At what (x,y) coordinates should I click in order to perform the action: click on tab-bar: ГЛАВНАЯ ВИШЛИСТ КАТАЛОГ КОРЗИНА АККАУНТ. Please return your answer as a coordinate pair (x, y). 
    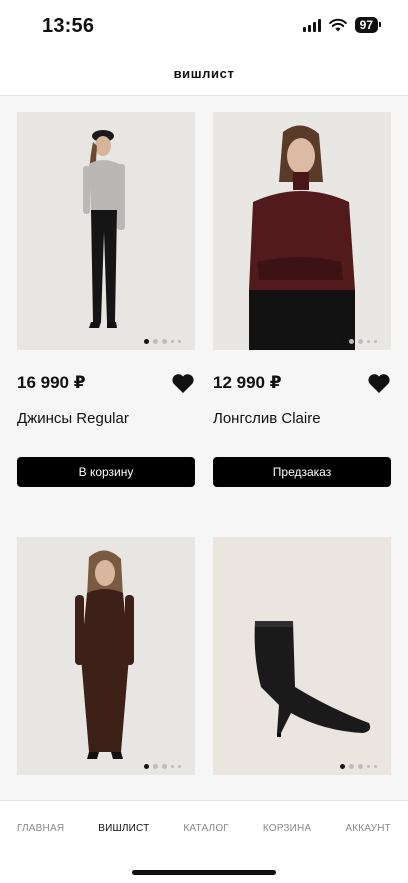
    Looking at the image, I should click on (204, 841).